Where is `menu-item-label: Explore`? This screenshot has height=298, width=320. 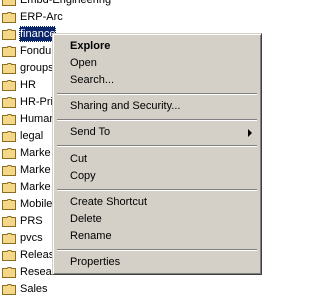
menu-item-label: Explore is located at coordinates (90, 46).